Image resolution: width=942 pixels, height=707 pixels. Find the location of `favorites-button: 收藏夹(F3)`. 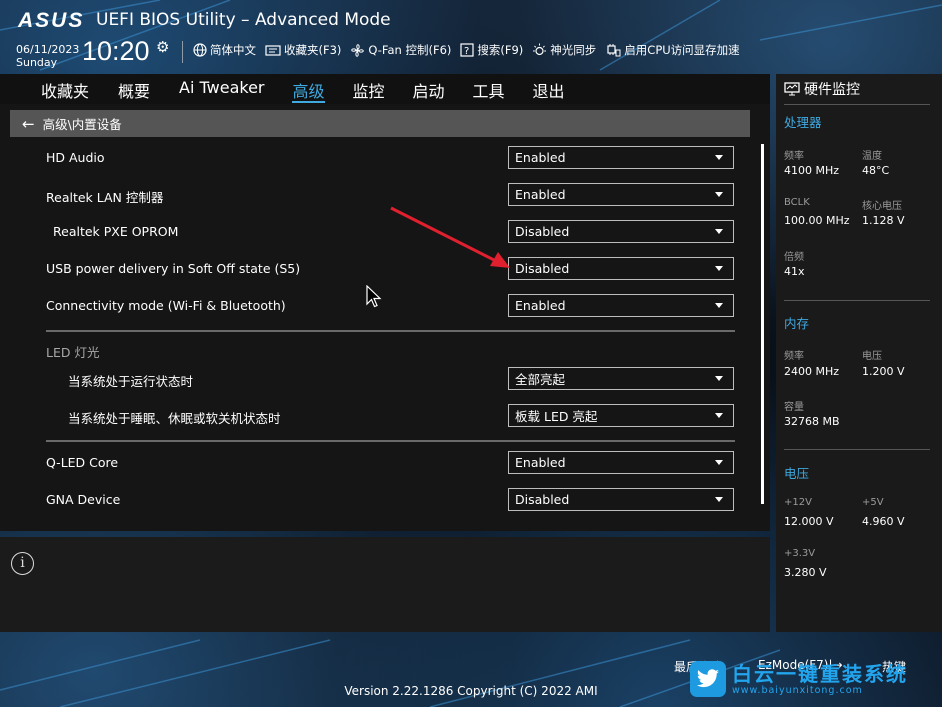

favorites-button: 收藏夹(F3) is located at coordinates (303, 50).